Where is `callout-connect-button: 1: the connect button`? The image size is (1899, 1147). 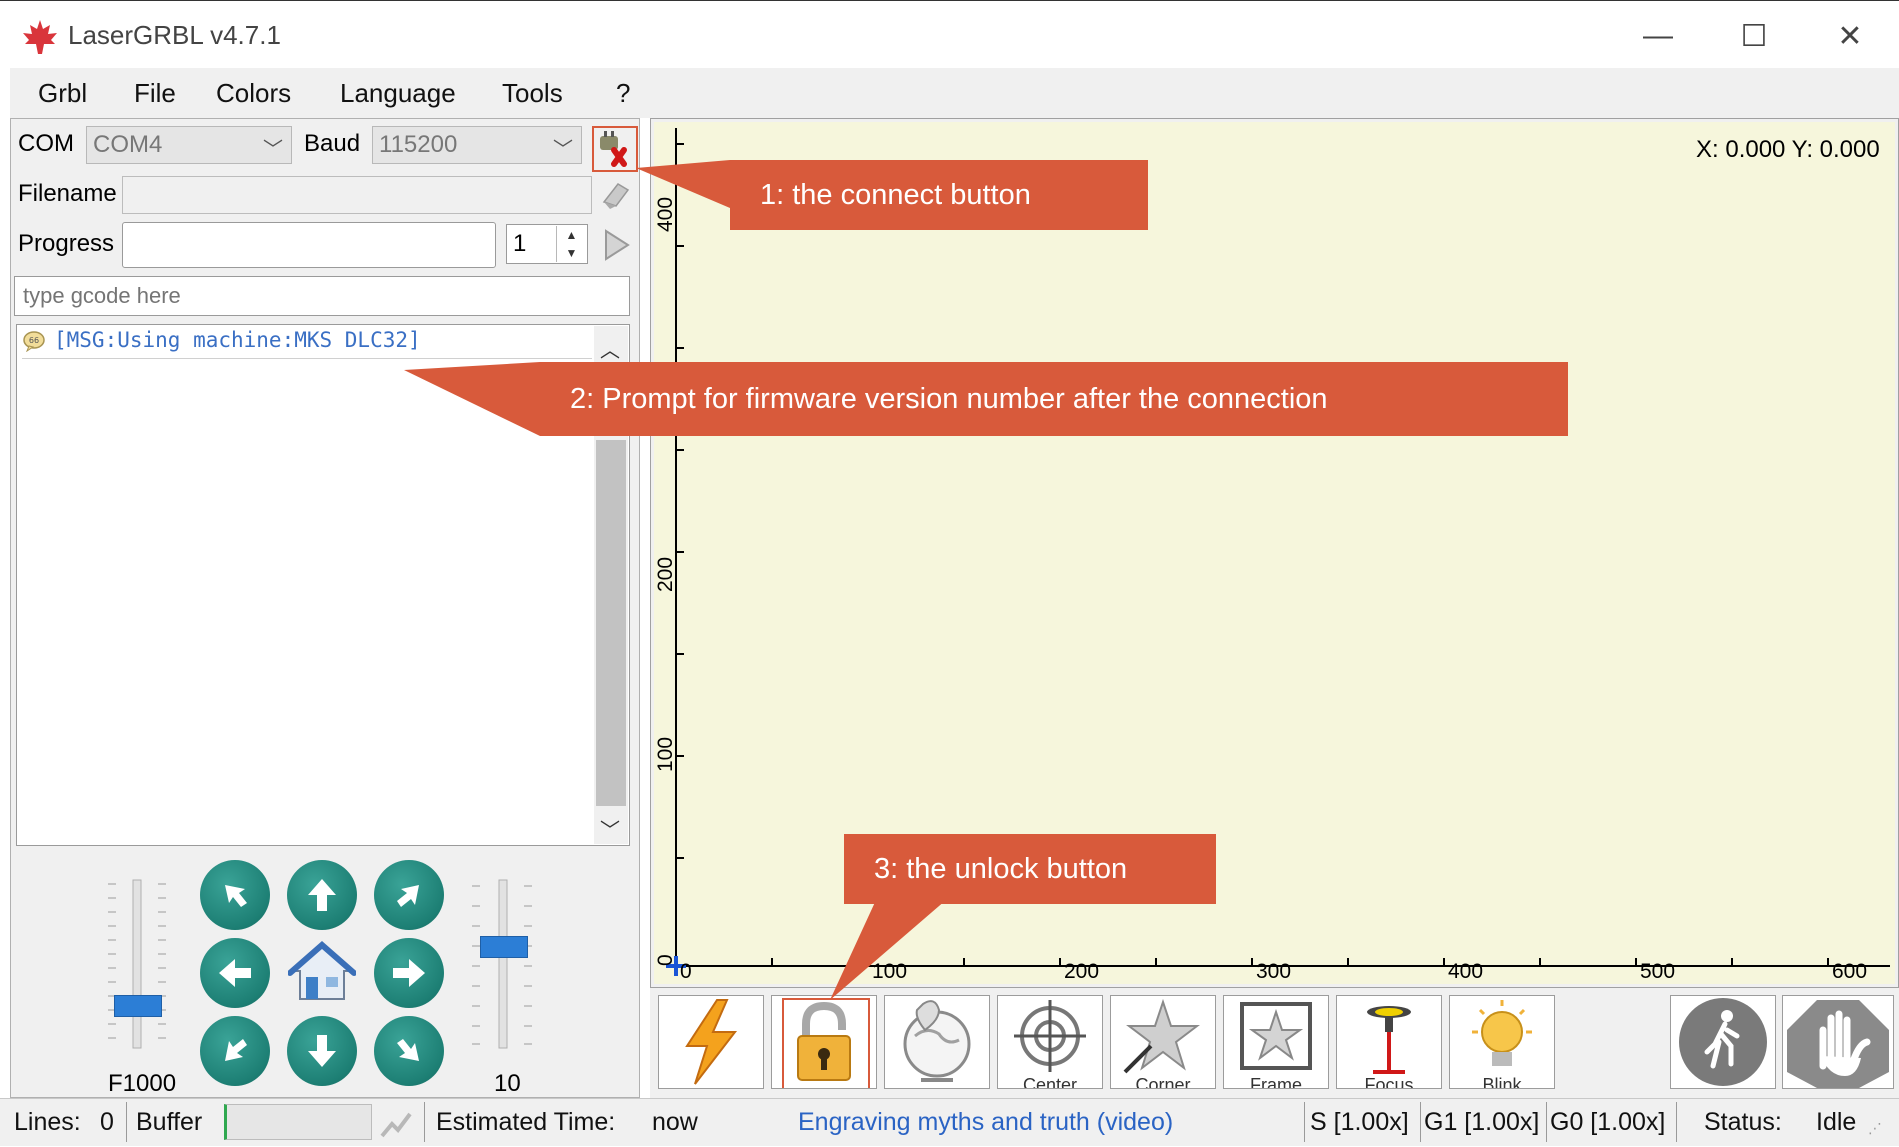 callout-connect-button: 1: the connect button is located at coordinates (939, 195).